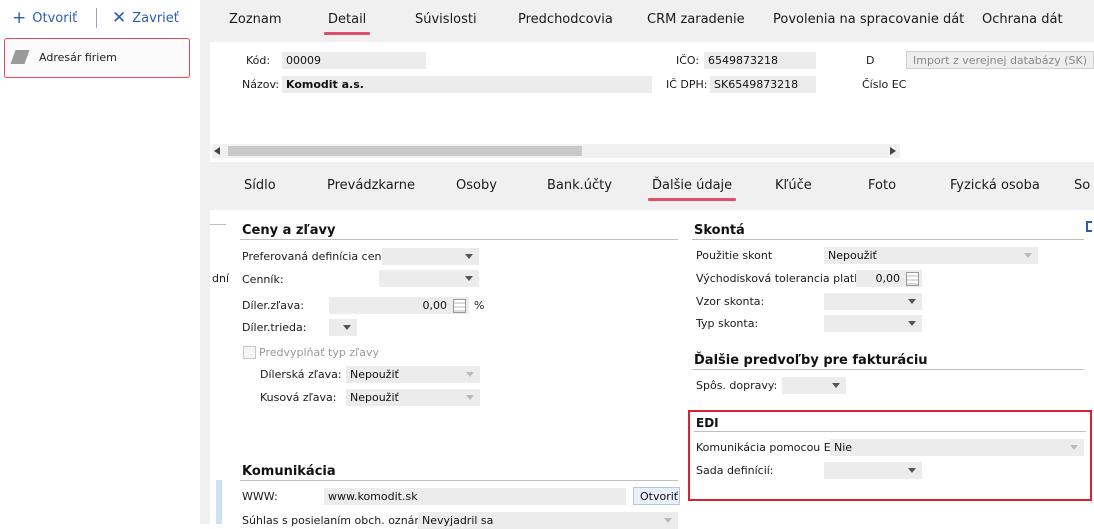 This screenshot has width=1094, height=529. Describe the element at coordinates (1022, 20) in the screenshot. I see `tab-ochrana-dat: Ochrana dát` at that location.